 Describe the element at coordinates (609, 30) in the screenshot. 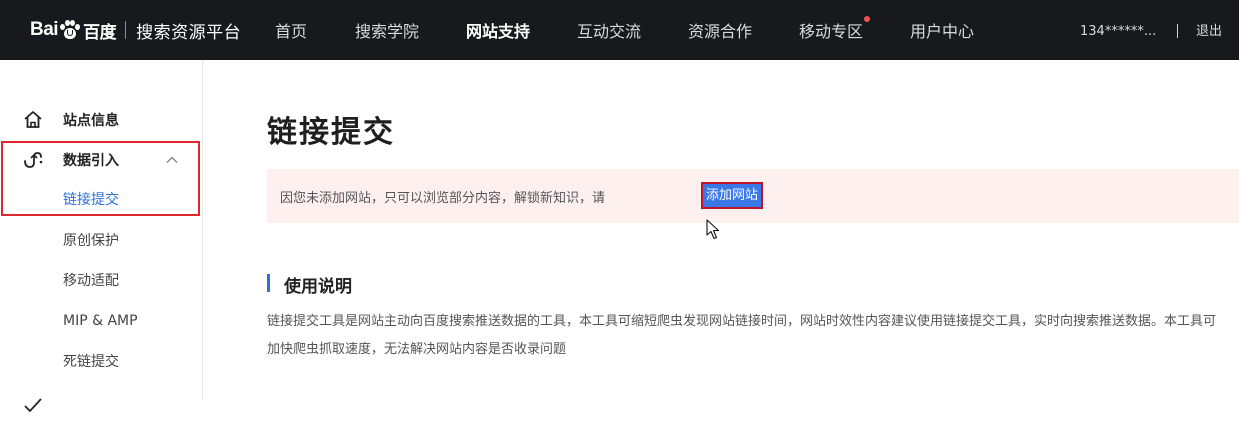

I see `nav-interaction: 互动交流` at that location.